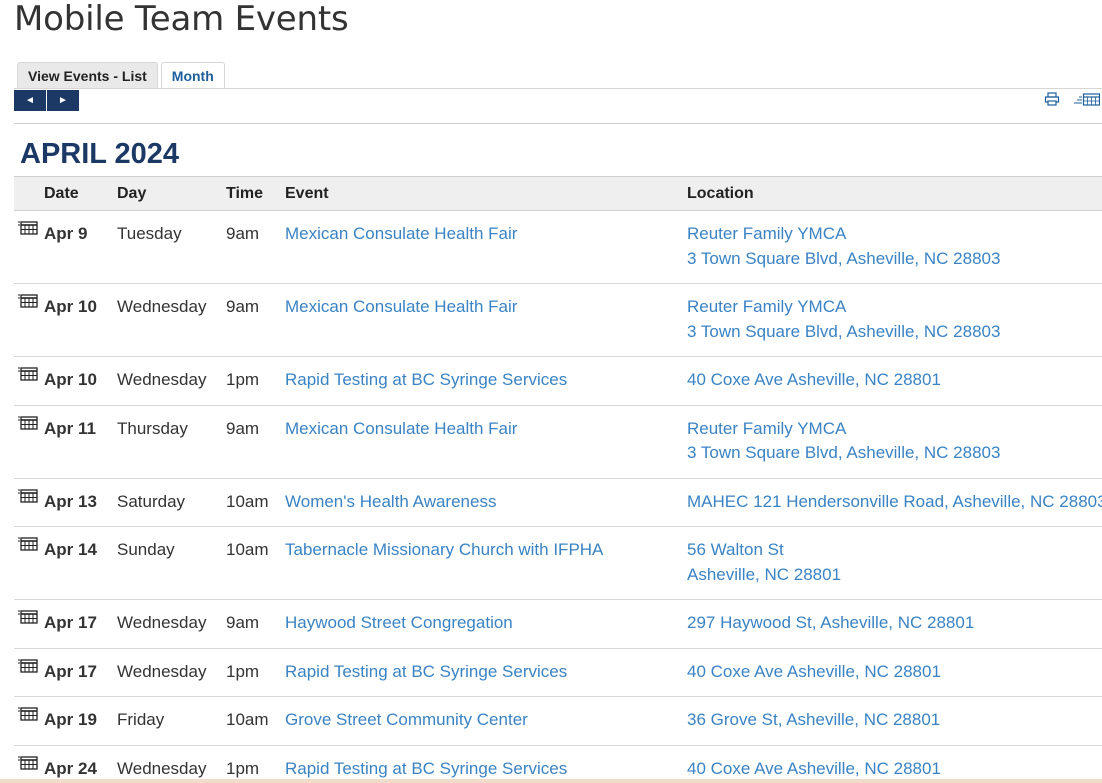 The width and height of the screenshot is (1102, 783). What do you see at coordinates (558, 123) in the screenshot?
I see `divider` at bounding box center [558, 123].